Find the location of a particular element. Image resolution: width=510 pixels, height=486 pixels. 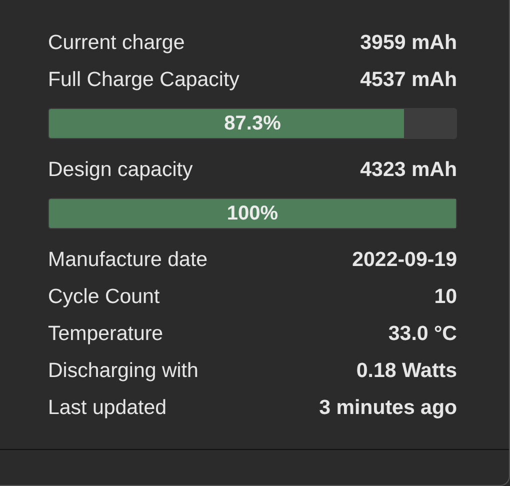

info-value: 33.0 °C is located at coordinates (422, 334).